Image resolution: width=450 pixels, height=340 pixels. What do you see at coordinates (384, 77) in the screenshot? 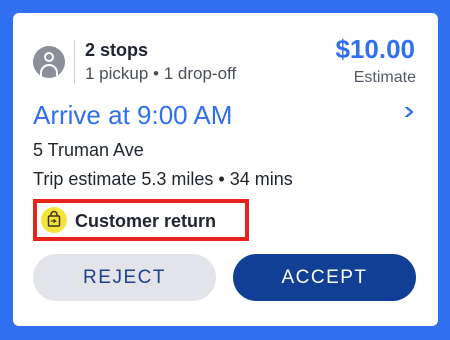
I see `price-estimate-label: Estimate` at bounding box center [384, 77].